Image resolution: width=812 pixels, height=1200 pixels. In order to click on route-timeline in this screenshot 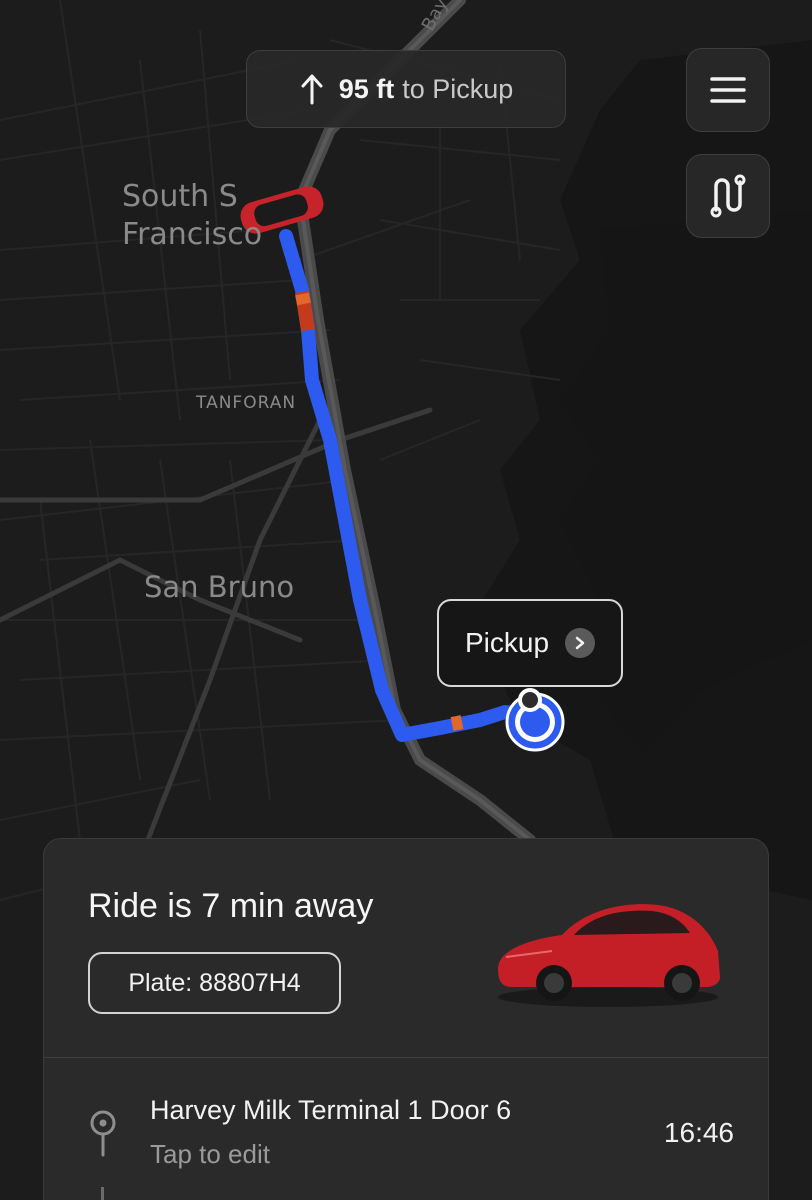, I will do `click(102, 1193)`.